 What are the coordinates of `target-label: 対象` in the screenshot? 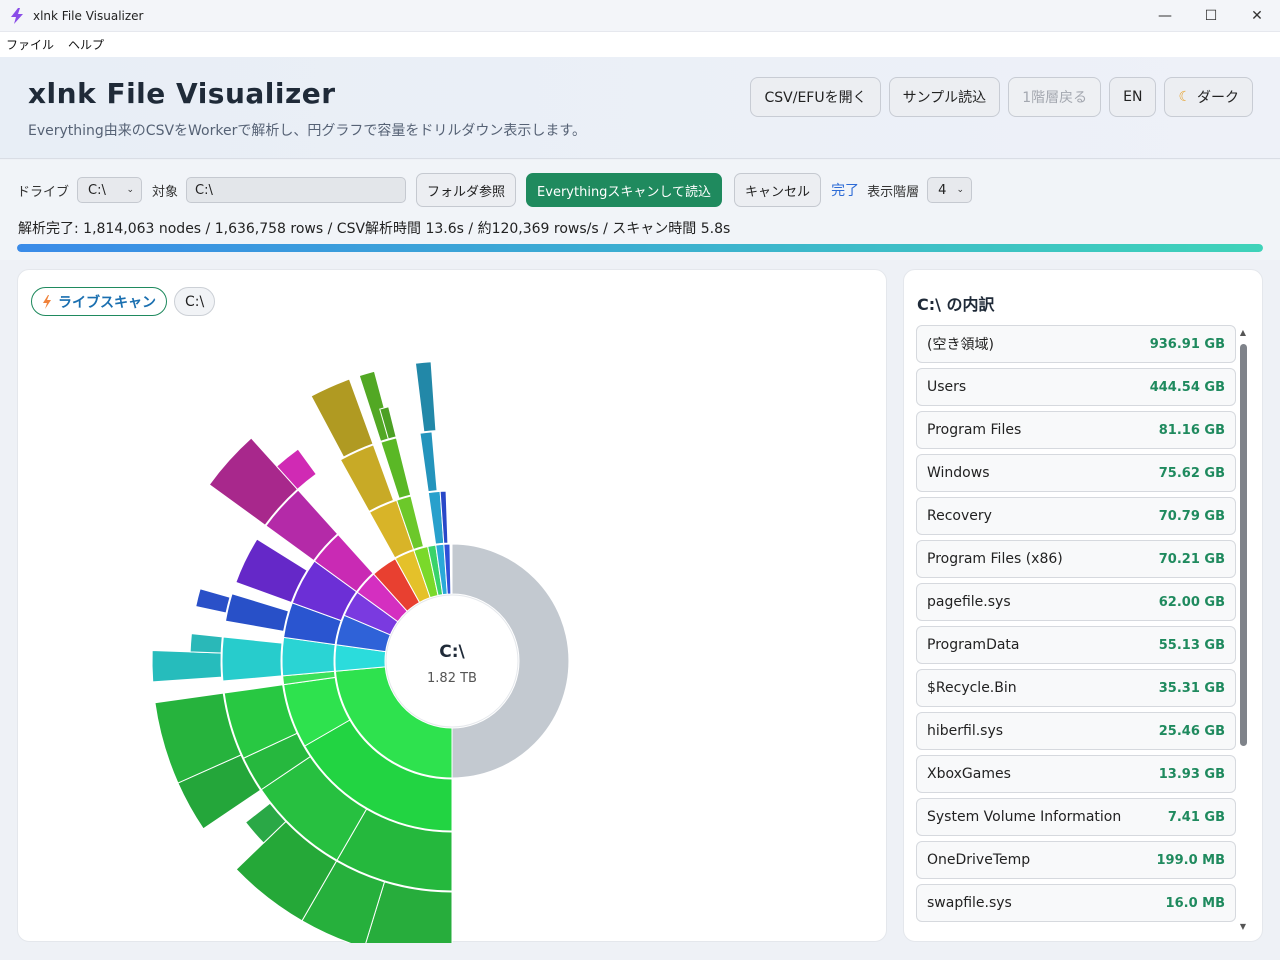 It's located at (165, 192).